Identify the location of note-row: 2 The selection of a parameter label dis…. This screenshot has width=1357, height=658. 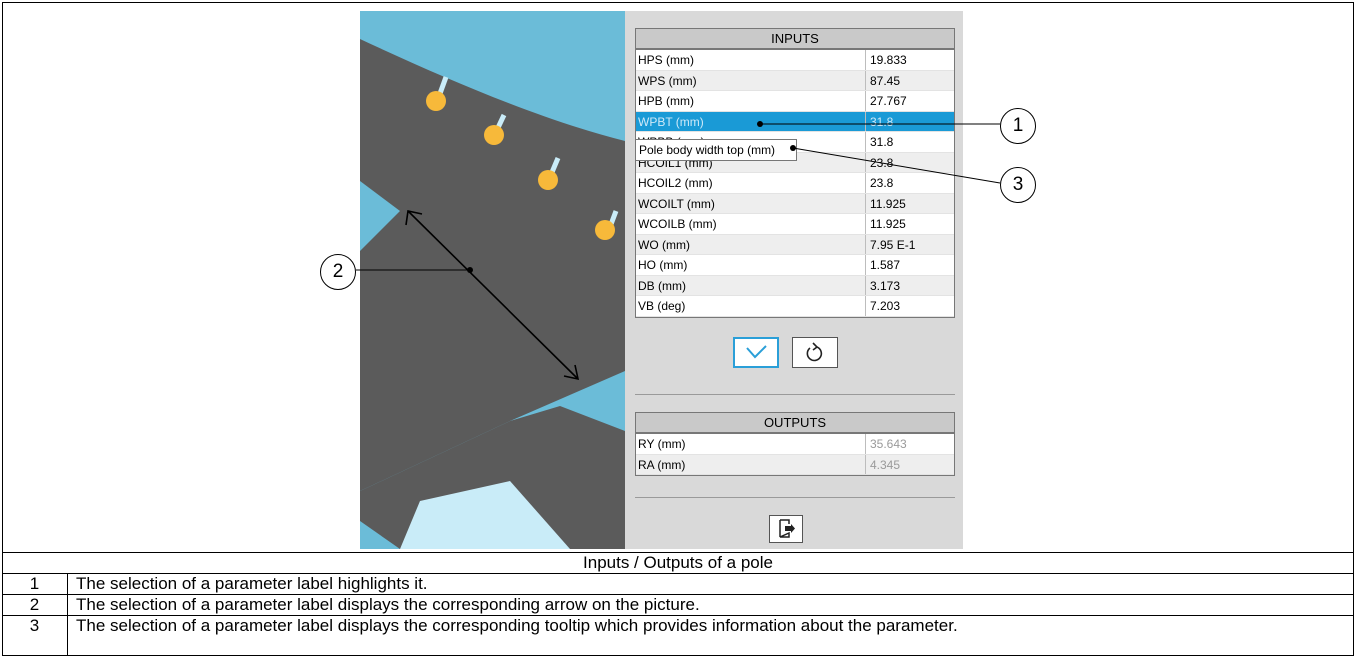
(678, 605).